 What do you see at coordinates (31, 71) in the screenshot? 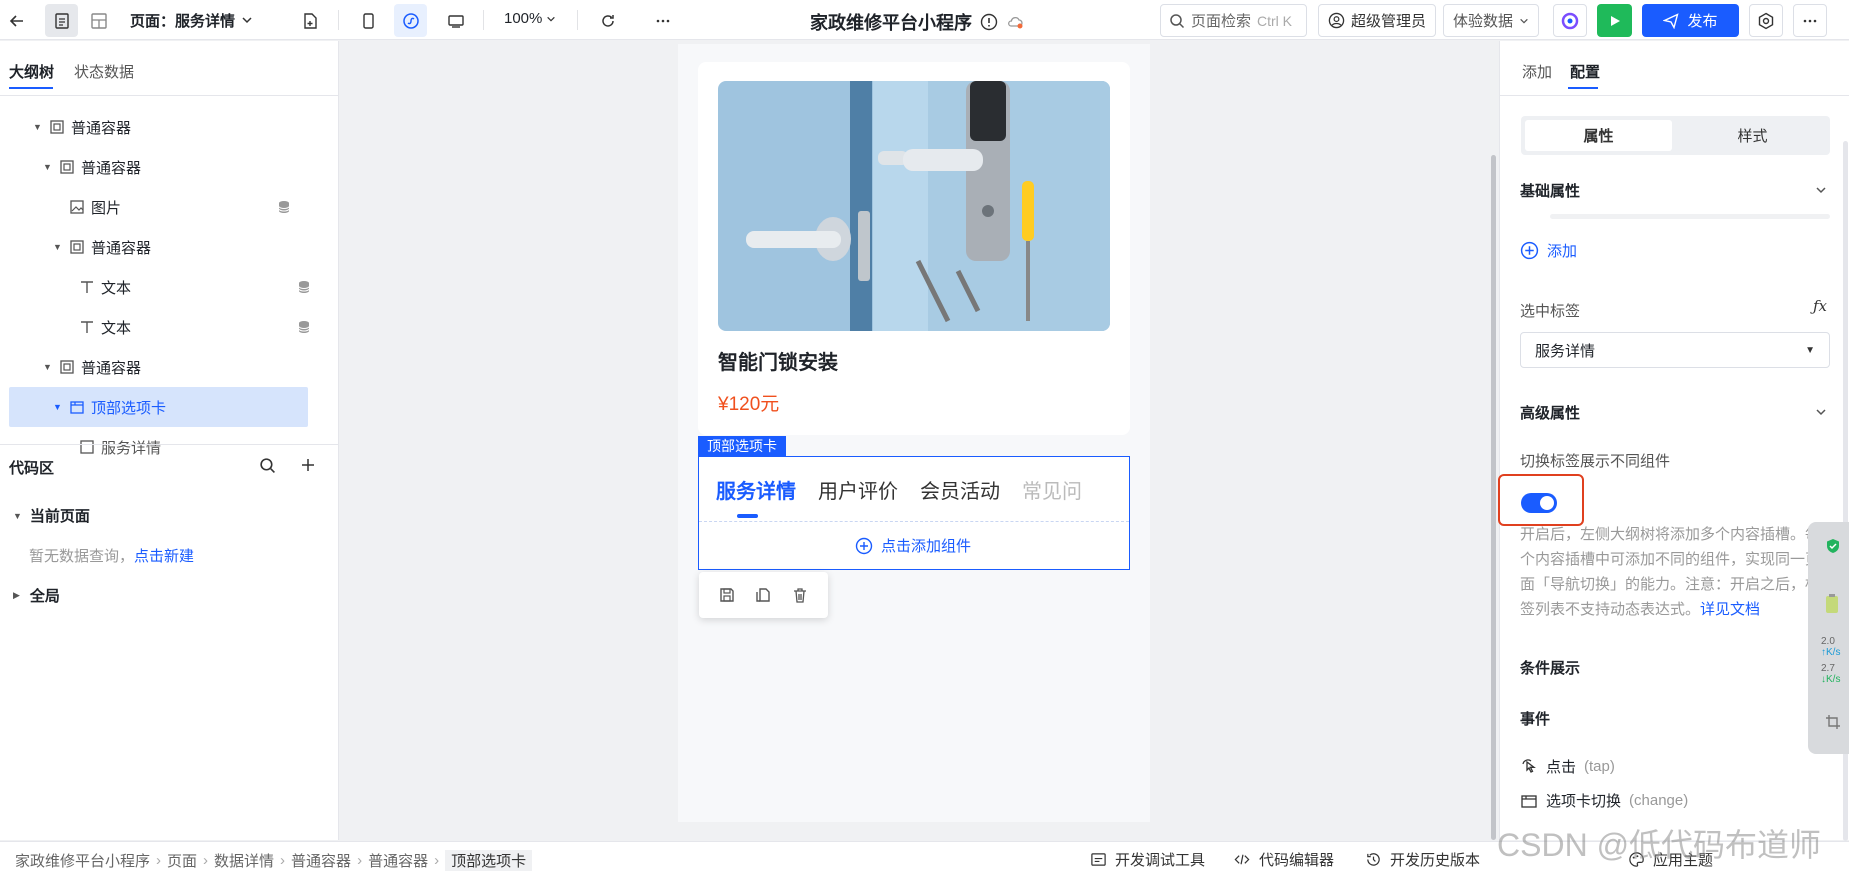
I see `tab-outline-tree: 大纲树` at bounding box center [31, 71].